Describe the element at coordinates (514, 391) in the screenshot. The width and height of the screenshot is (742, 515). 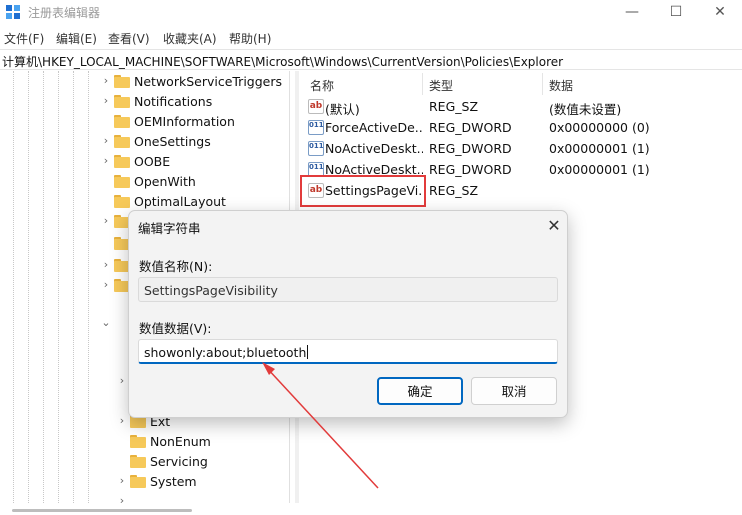
I see `cancel-button: 取消` at that location.